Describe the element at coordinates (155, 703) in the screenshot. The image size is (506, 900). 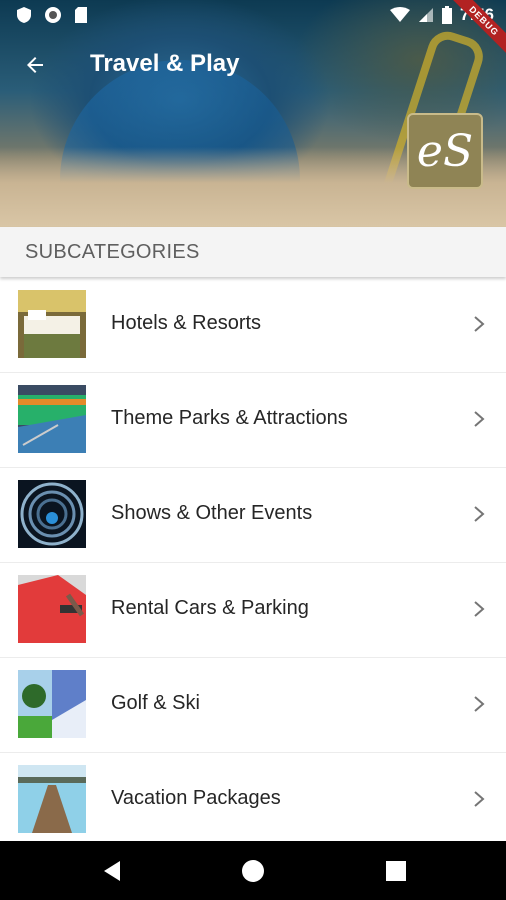
I see `list-item-label: Golf & Ski` at that location.